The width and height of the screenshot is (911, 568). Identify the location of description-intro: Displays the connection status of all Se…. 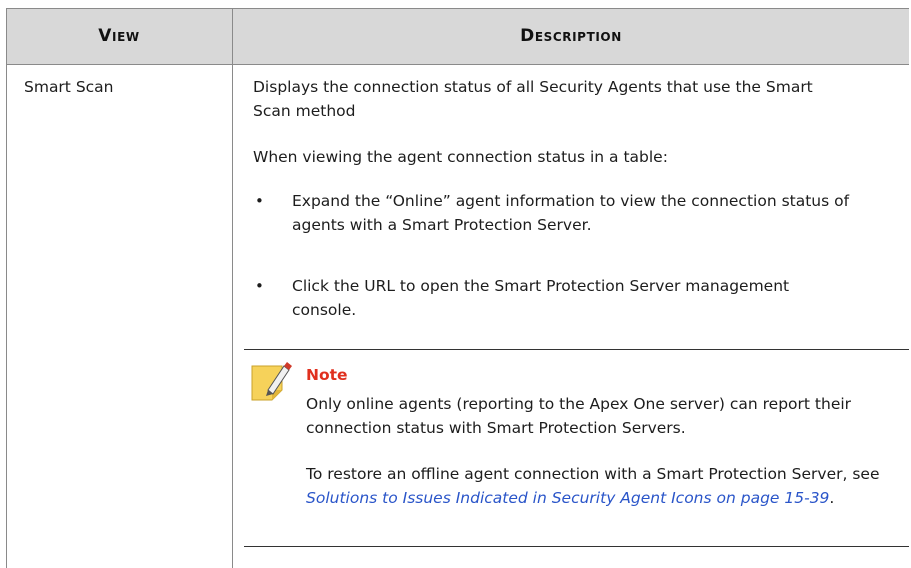
(533, 99).